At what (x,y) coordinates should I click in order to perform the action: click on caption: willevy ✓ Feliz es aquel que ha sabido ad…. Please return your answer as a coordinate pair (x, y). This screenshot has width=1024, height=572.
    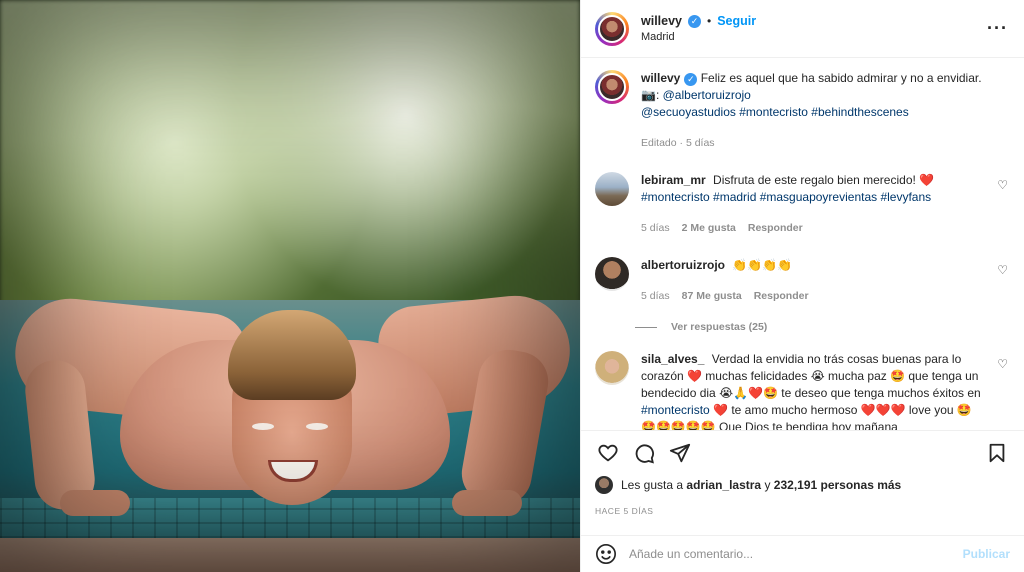
    Looking at the image, I should click on (801, 111).